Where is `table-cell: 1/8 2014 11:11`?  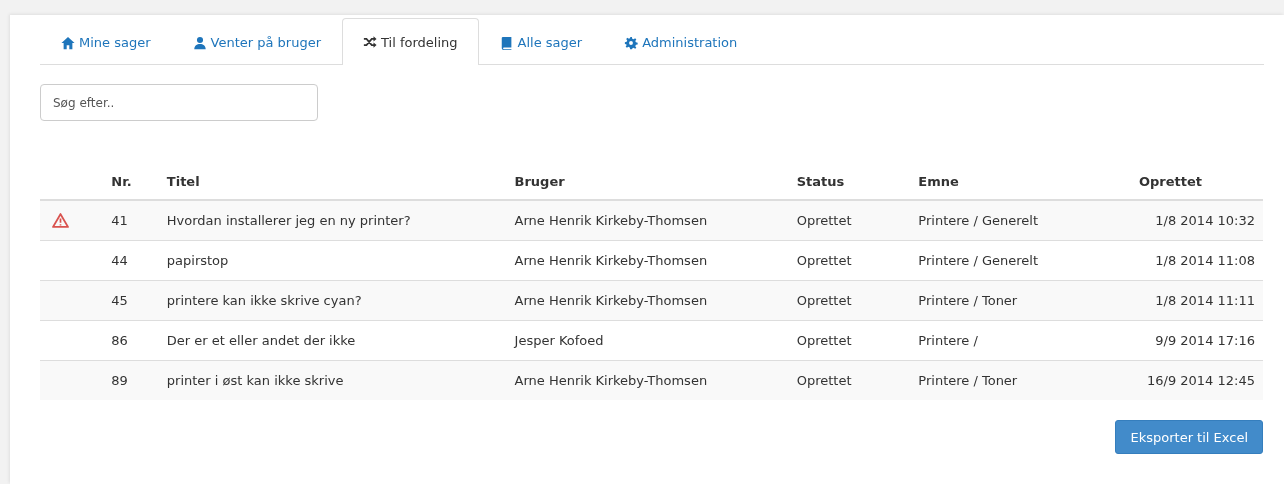
table-cell: 1/8 2014 11:11 is located at coordinates (1201, 300).